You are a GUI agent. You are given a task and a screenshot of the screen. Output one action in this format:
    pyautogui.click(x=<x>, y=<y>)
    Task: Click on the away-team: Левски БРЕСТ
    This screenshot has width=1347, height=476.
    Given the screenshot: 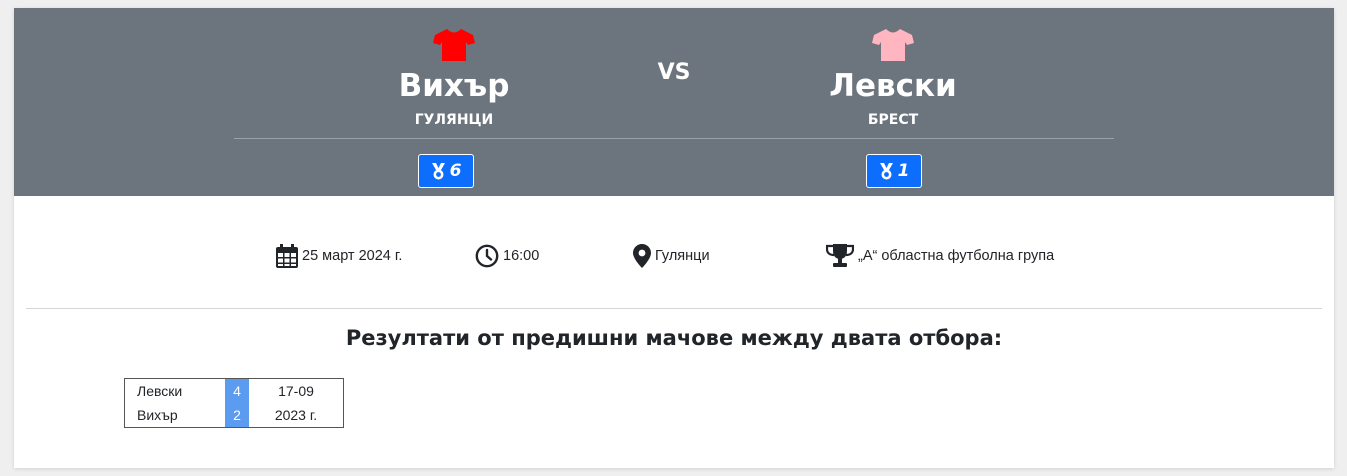 What is the action you would take?
    pyautogui.click(x=893, y=68)
    